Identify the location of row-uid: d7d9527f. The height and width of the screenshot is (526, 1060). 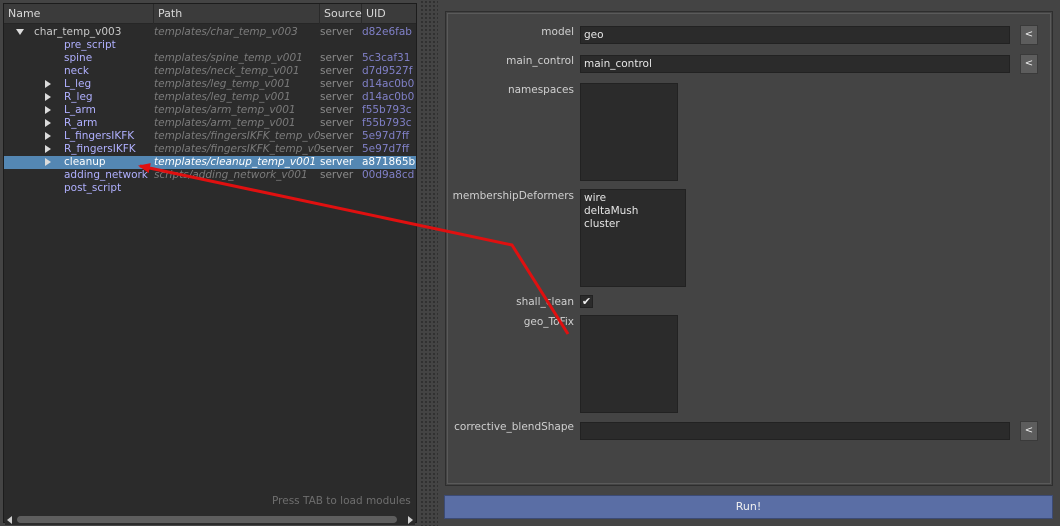
(387, 71).